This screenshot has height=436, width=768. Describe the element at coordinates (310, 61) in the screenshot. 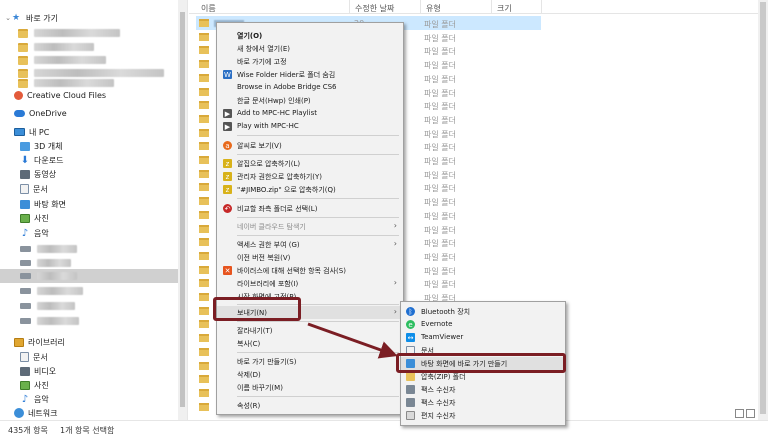

I see `menu-pin-quick-access: 바로 가기에 고정` at that location.